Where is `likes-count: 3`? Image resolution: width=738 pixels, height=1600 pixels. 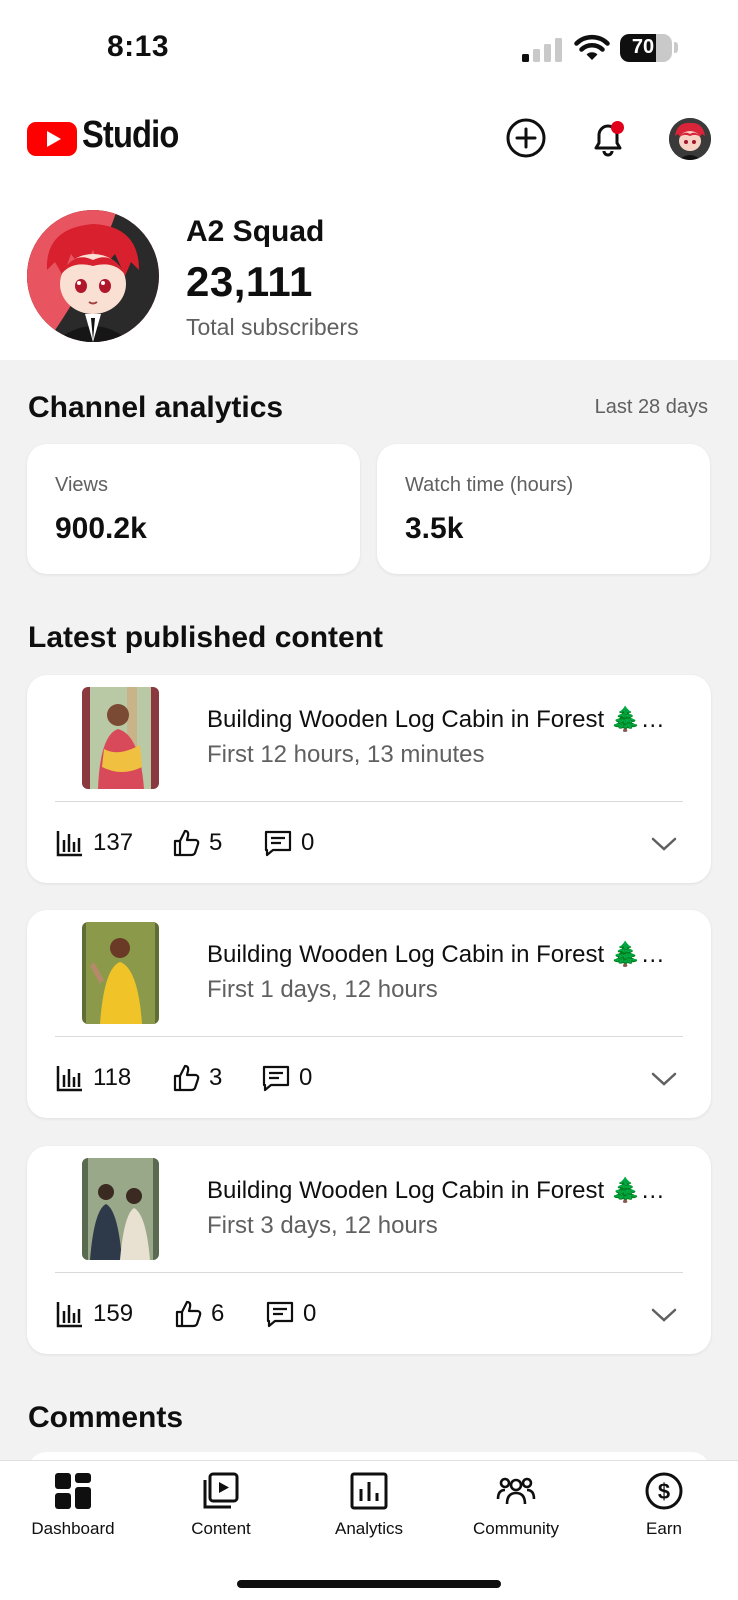 likes-count: 3 is located at coordinates (216, 1077).